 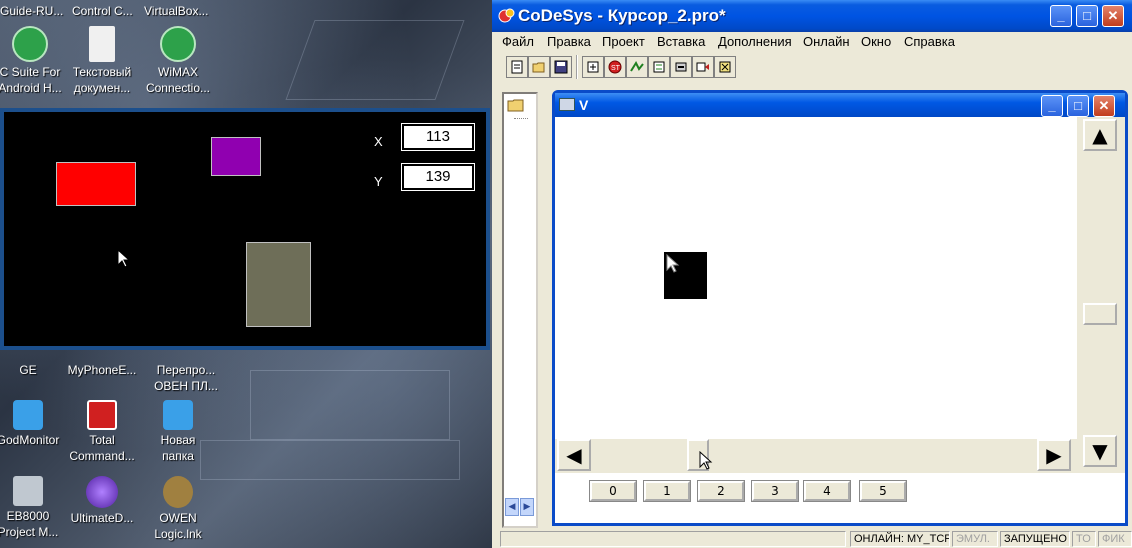 What do you see at coordinates (1100, 451) in the screenshot?
I see `scroll-down-button: ▼` at bounding box center [1100, 451].